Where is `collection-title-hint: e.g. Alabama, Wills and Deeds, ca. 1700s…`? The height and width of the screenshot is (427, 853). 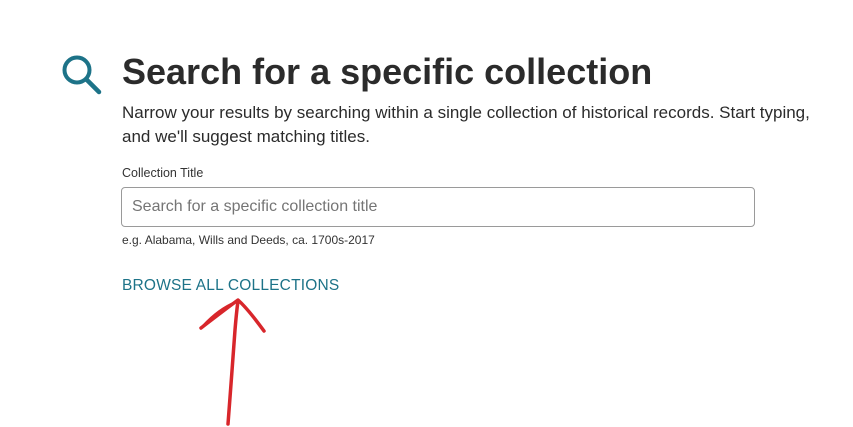
collection-title-hint: e.g. Alabama, Wills and Deeds, ca. 1700s… is located at coordinates (248, 240).